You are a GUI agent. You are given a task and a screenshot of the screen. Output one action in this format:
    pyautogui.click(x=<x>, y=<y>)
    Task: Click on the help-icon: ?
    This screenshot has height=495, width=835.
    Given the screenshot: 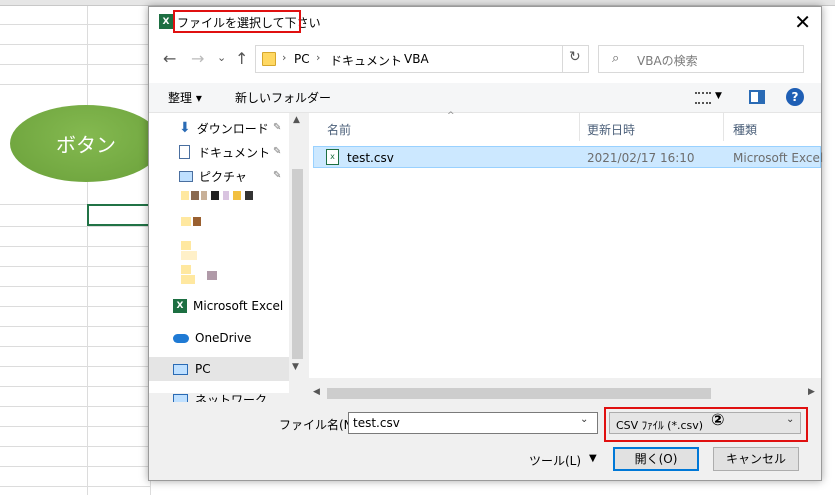 What is the action you would take?
    pyautogui.click(x=795, y=97)
    